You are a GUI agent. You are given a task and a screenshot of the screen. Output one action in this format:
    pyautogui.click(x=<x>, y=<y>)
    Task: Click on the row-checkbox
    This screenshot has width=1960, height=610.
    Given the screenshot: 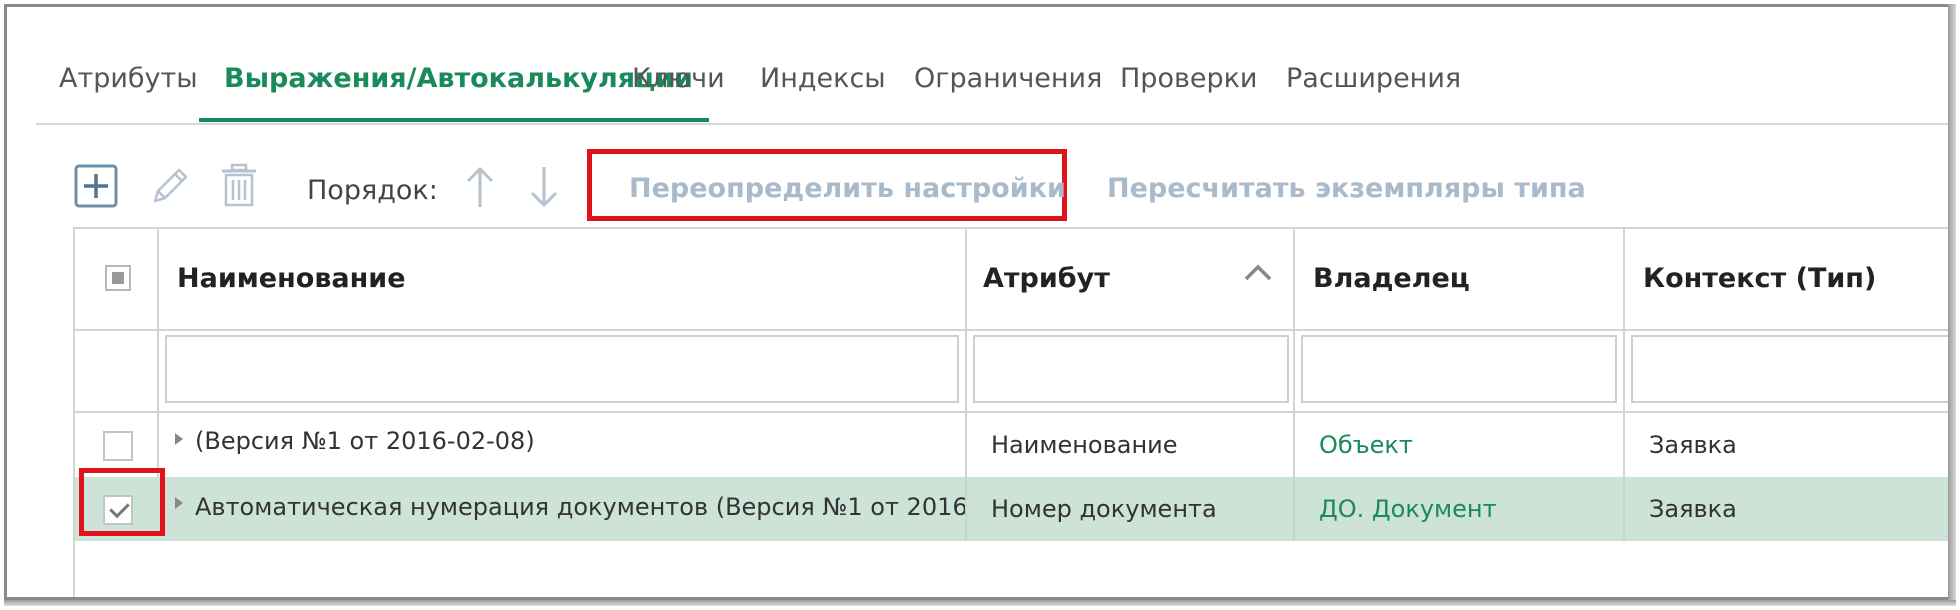 What is the action you would take?
    pyautogui.click(x=118, y=446)
    